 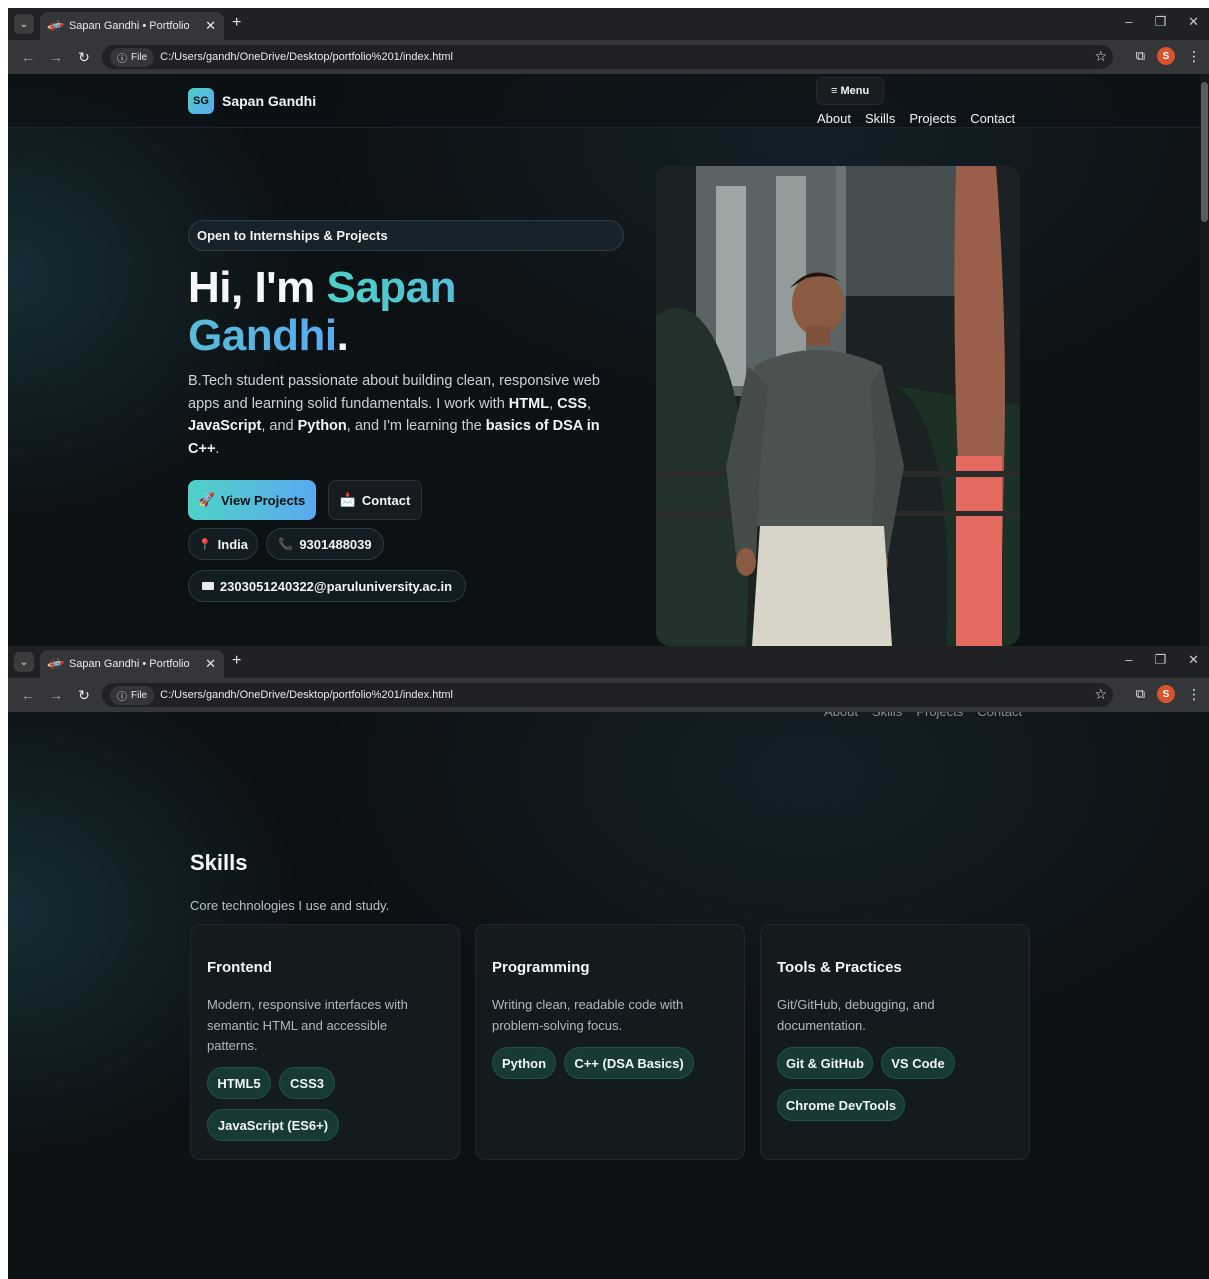 I want to click on menu-button: ≡ Menu, so click(x=850, y=91).